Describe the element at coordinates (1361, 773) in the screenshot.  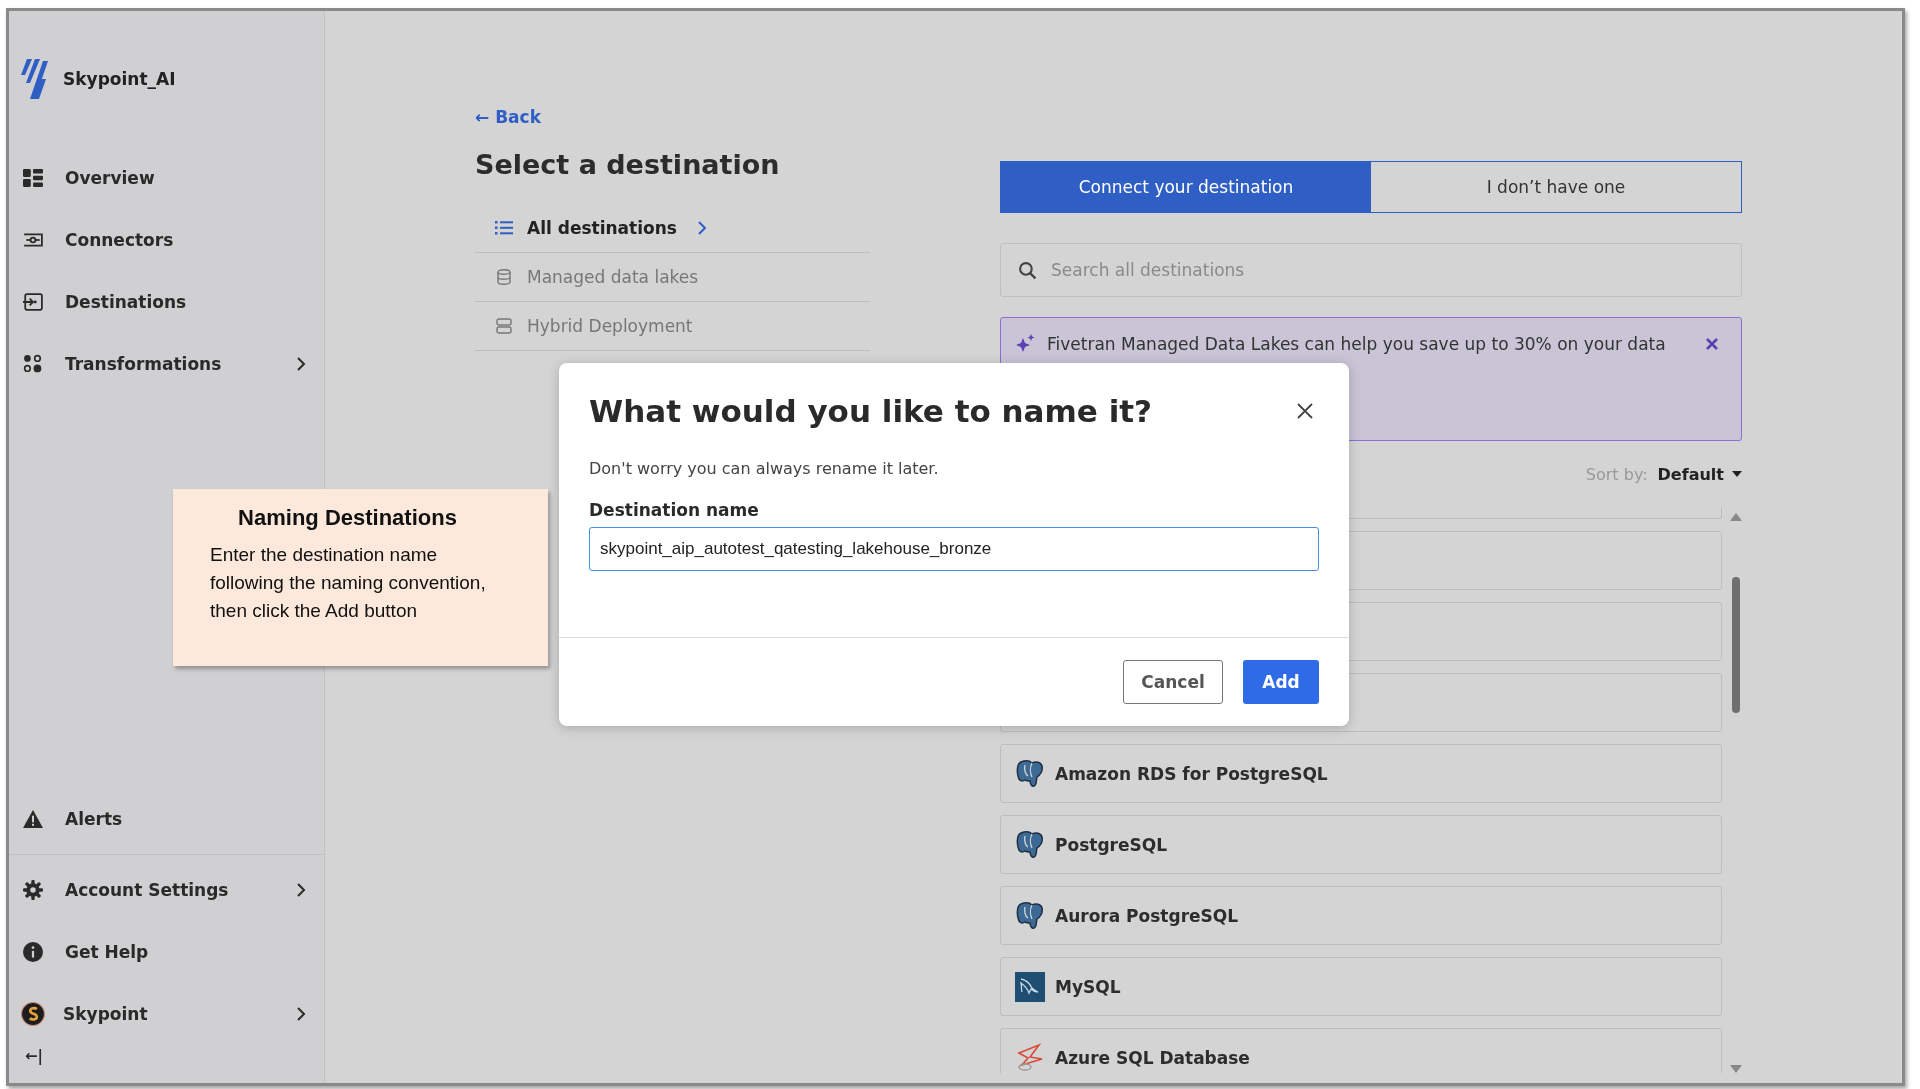
I see `destination-item: Amazon RDS for PostgreSQL` at that location.